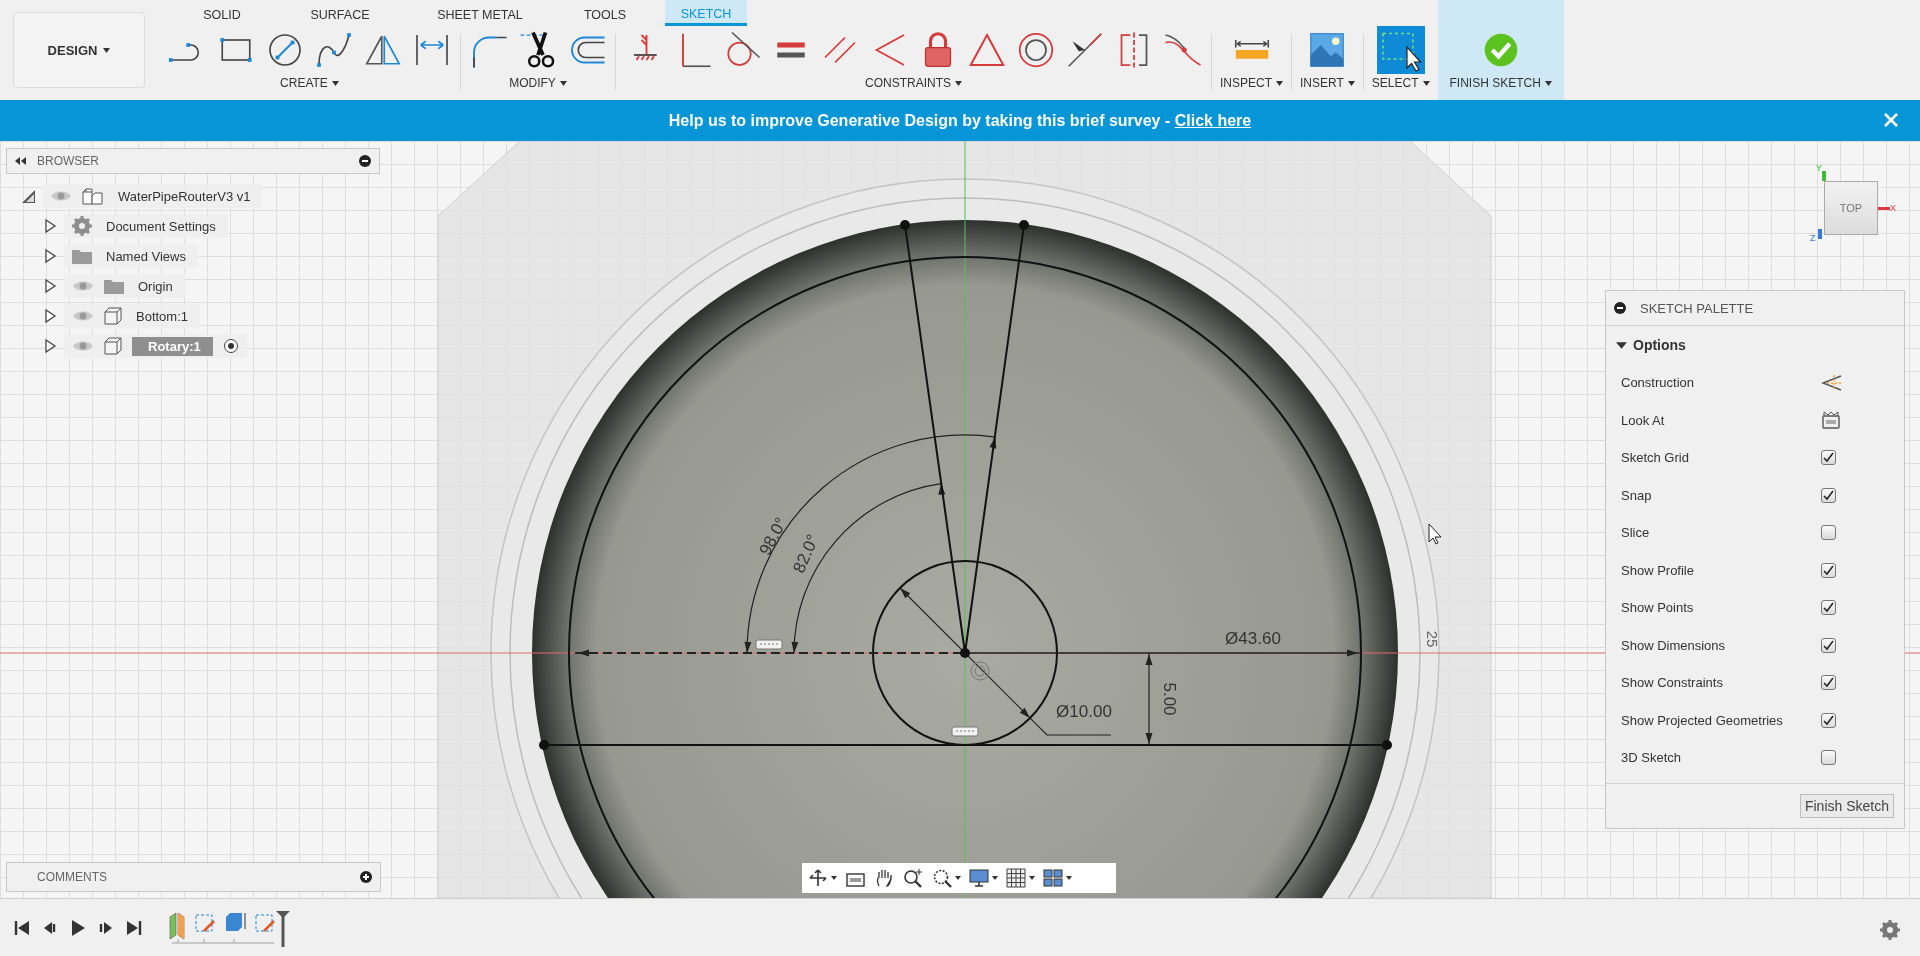 This screenshot has width=1920, height=956. Describe the element at coordinates (1085, 50) in the screenshot. I see `midpoint-icon` at that location.